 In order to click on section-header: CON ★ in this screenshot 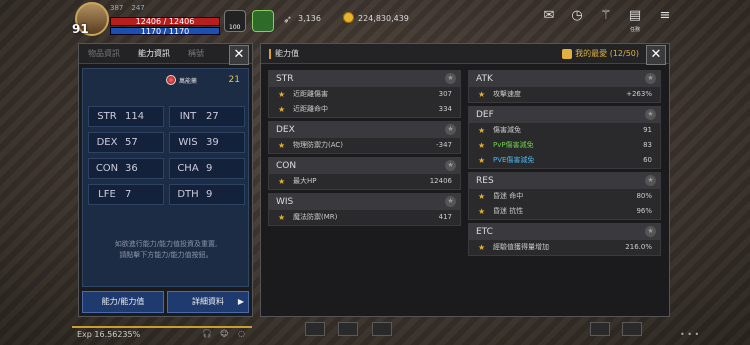, I will do `click(364, 166)`.